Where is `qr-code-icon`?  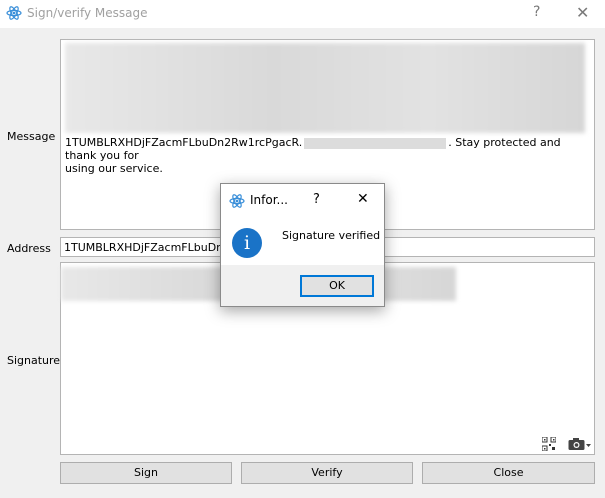 qr-code-icon is located at coordinates (549, 444).